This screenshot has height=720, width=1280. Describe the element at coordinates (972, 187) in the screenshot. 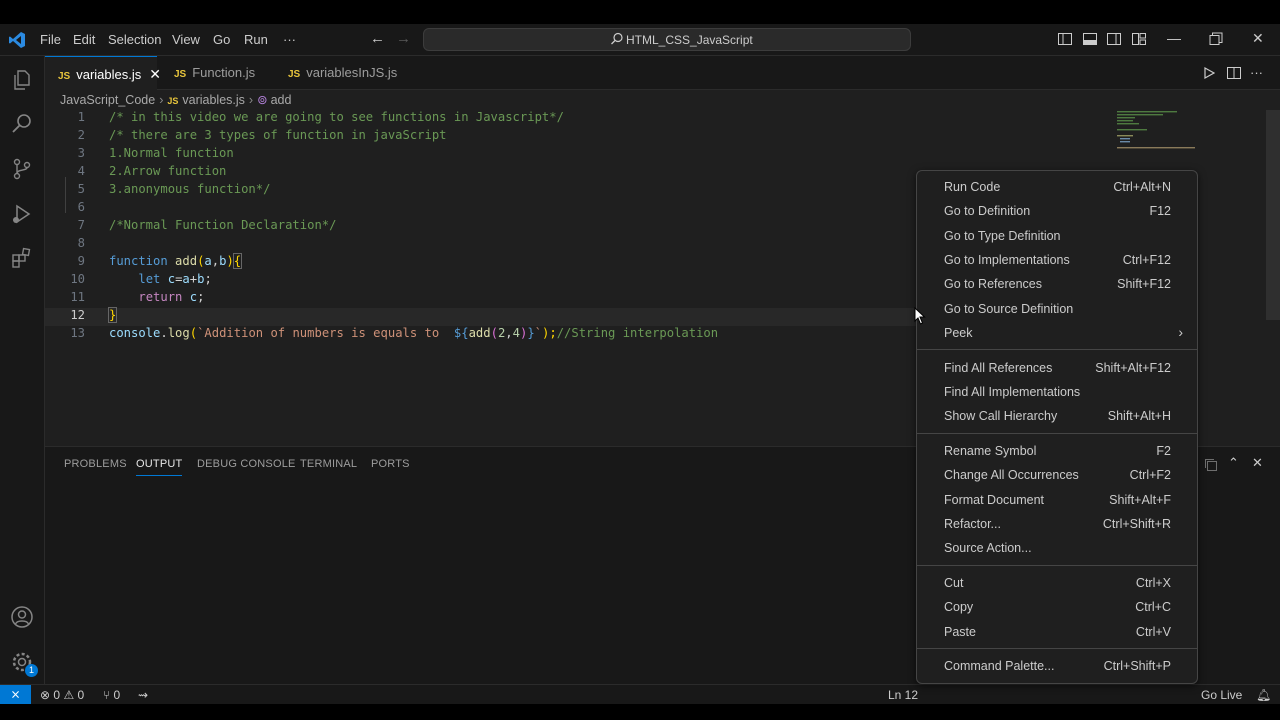

I see `menu-item-label: Run Code` at that location.